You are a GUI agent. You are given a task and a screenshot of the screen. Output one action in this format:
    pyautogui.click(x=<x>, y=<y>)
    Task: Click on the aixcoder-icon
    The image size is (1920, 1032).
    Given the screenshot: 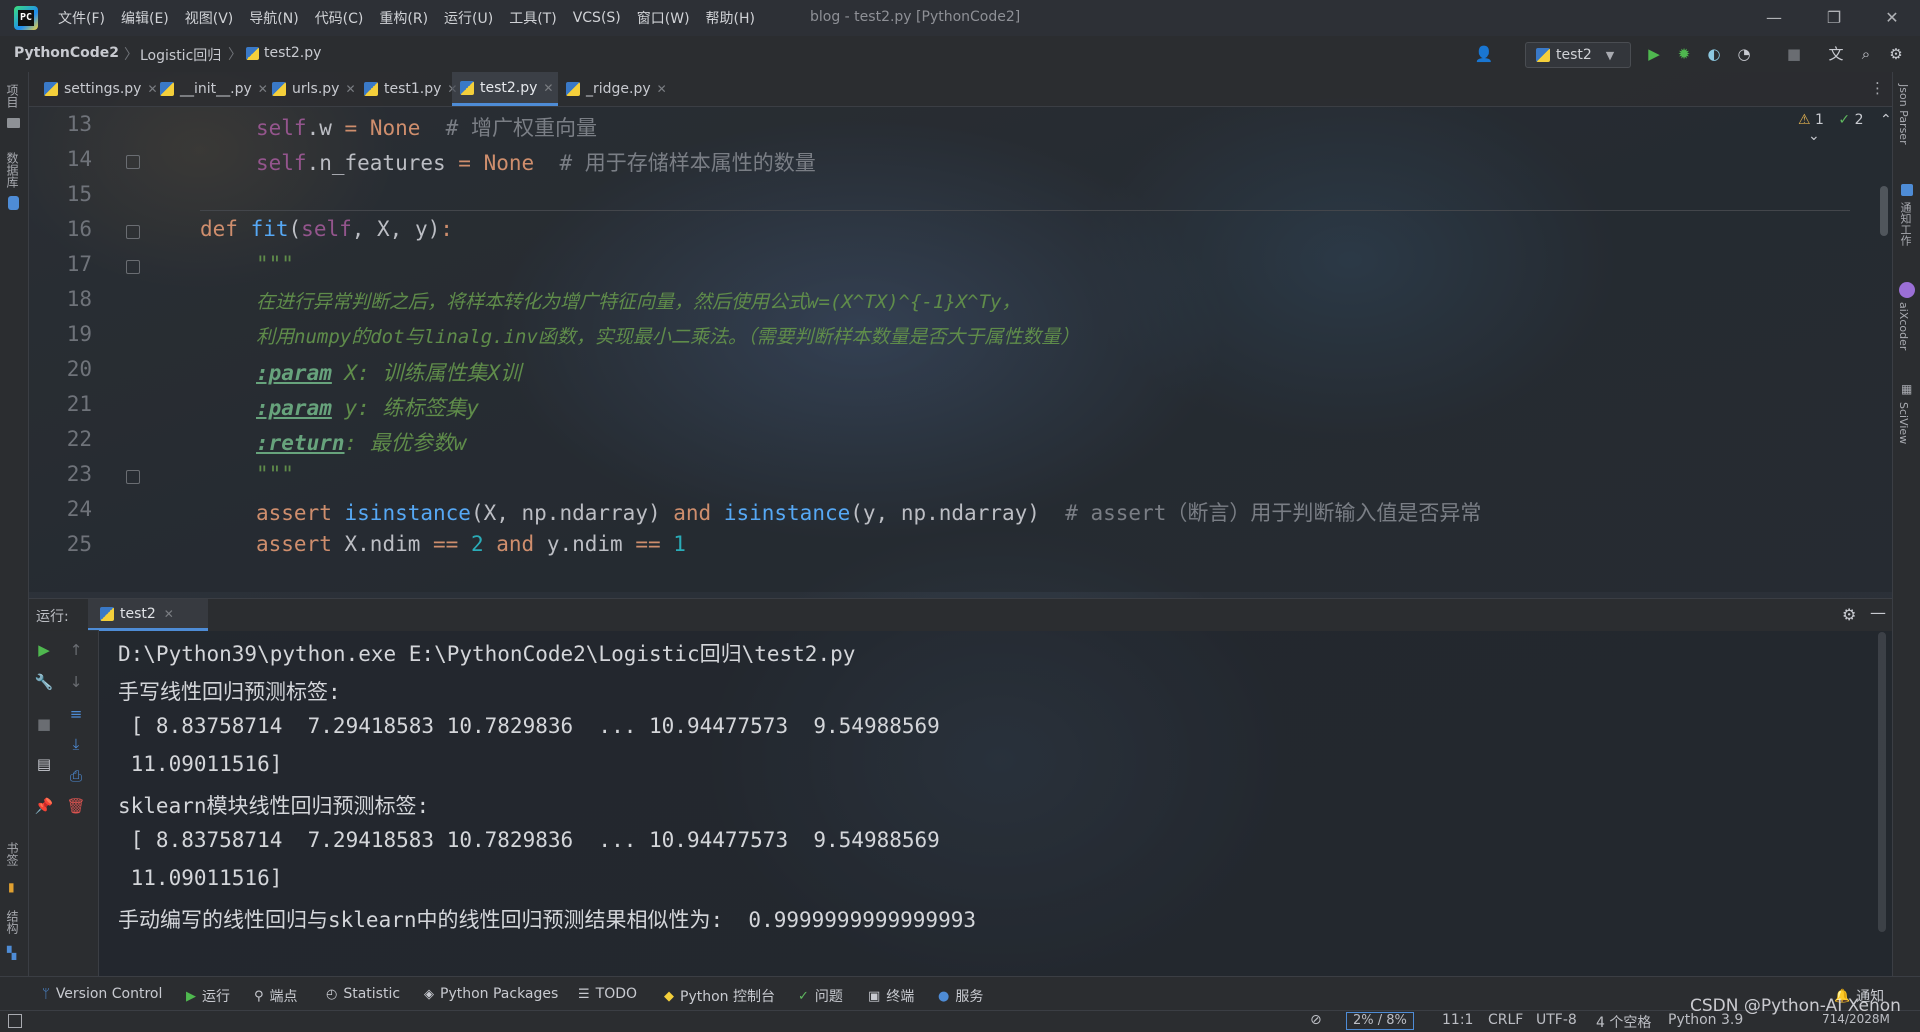 What is the action you would take?
    pyautogui.click(x=1907, y=290)
    